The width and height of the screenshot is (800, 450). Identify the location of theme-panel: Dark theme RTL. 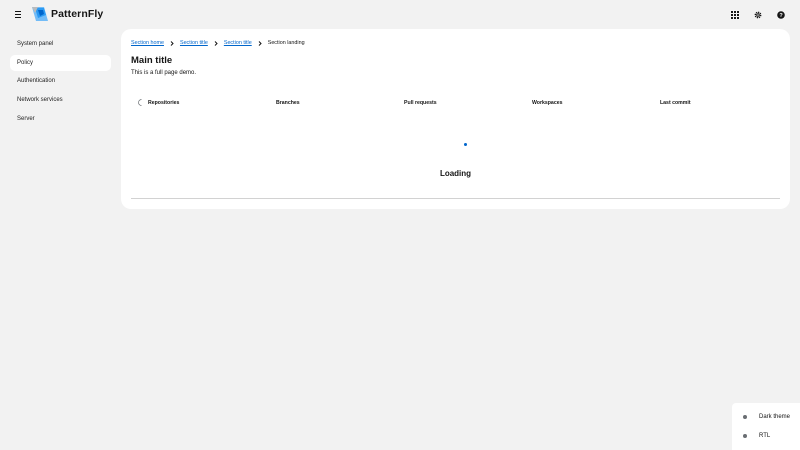
(766, 426).